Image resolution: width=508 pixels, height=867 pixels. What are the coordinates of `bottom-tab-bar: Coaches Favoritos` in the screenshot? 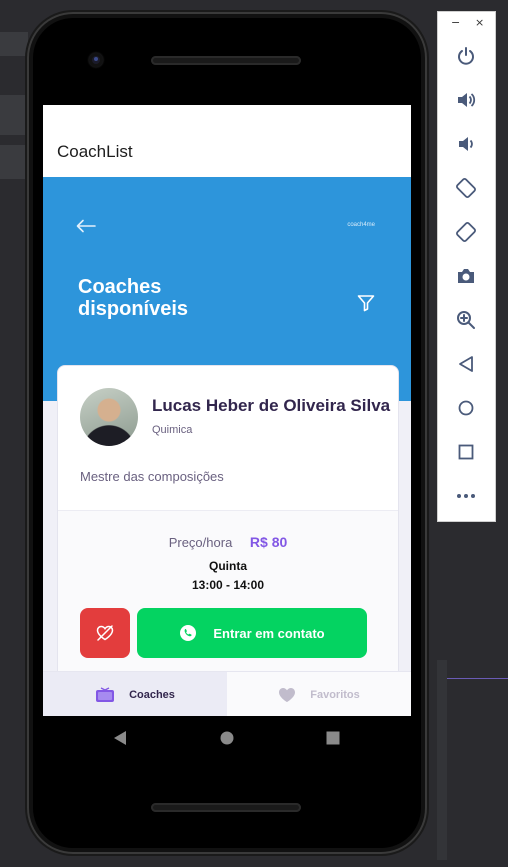 It's located at (227, 693).